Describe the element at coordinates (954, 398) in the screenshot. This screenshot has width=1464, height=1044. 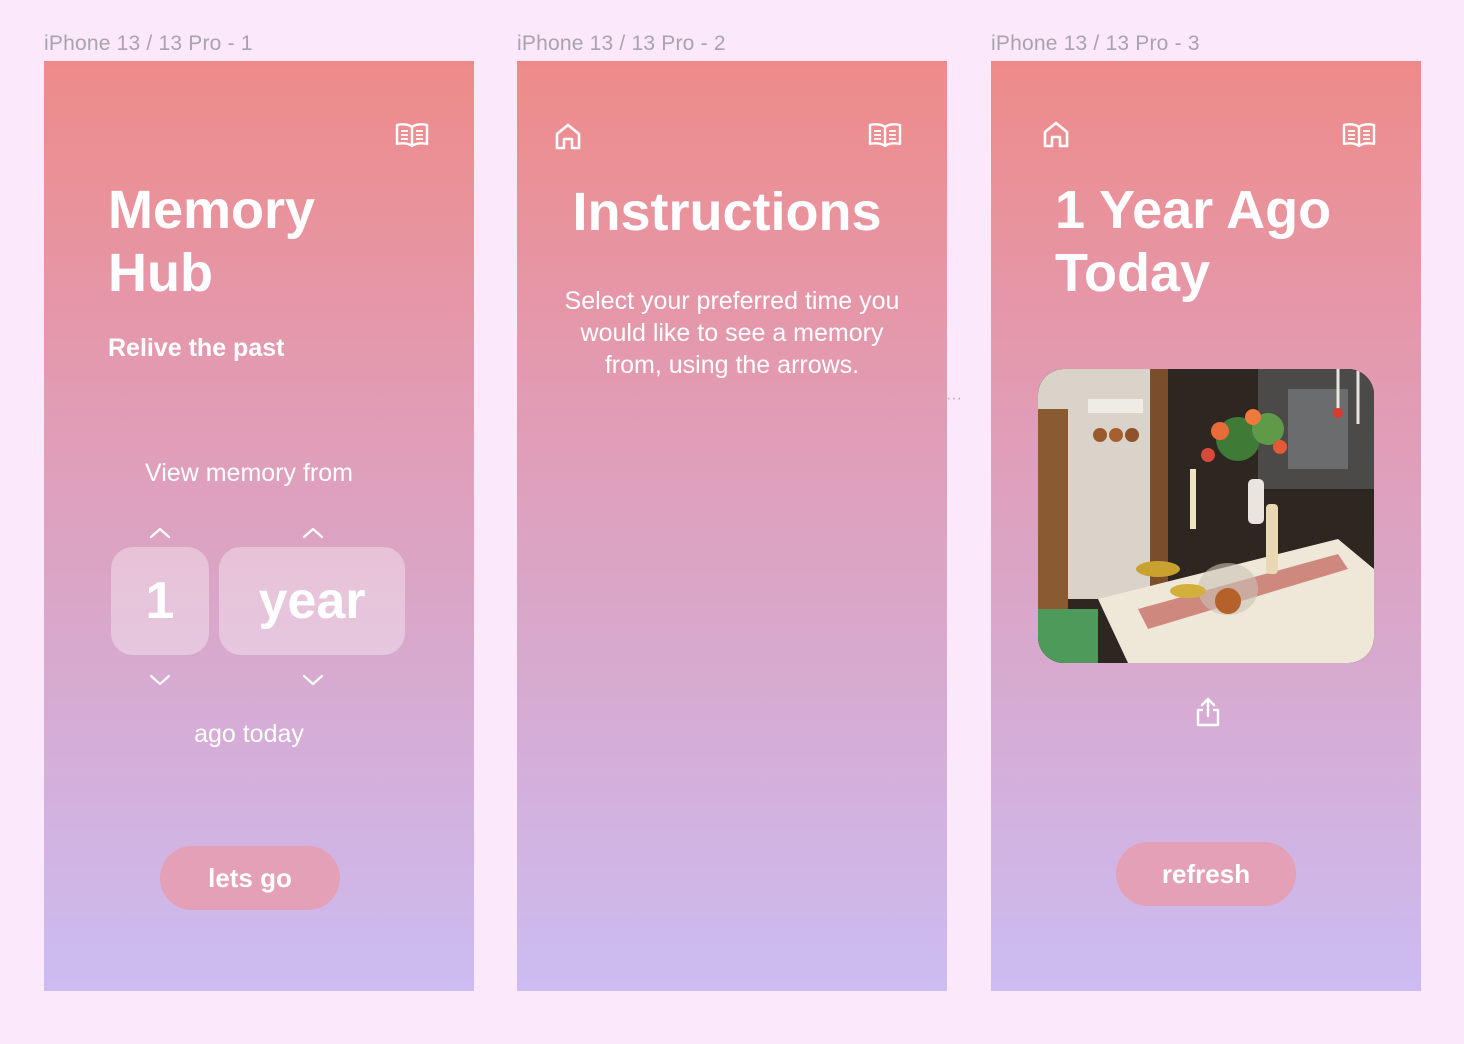
I see `ellipsis-icon: ···` at that location.